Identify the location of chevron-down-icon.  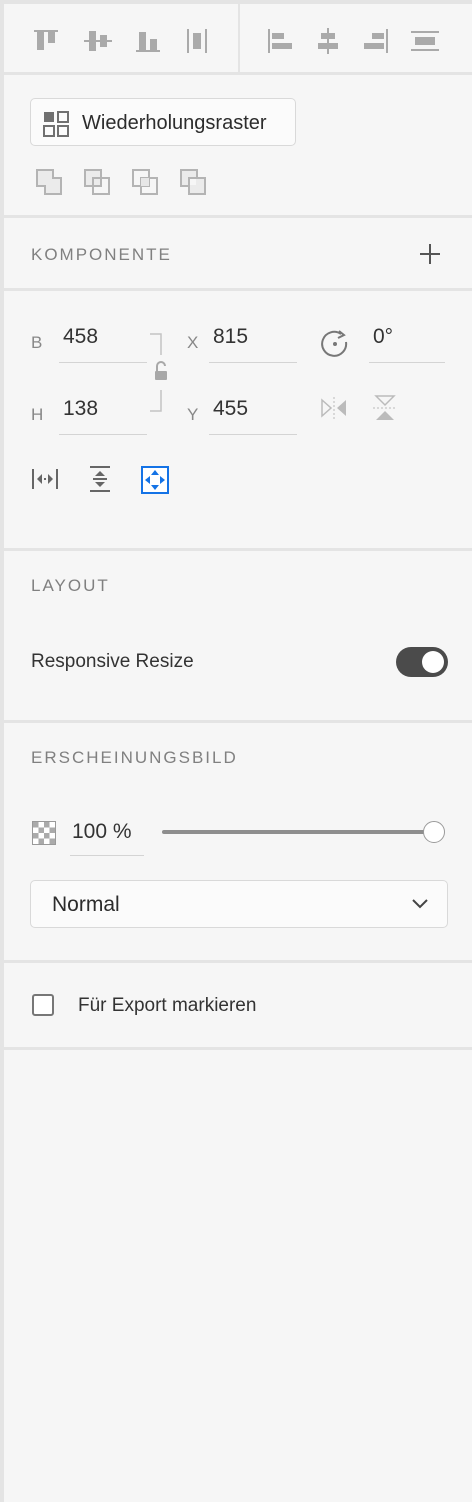
(420, 904).